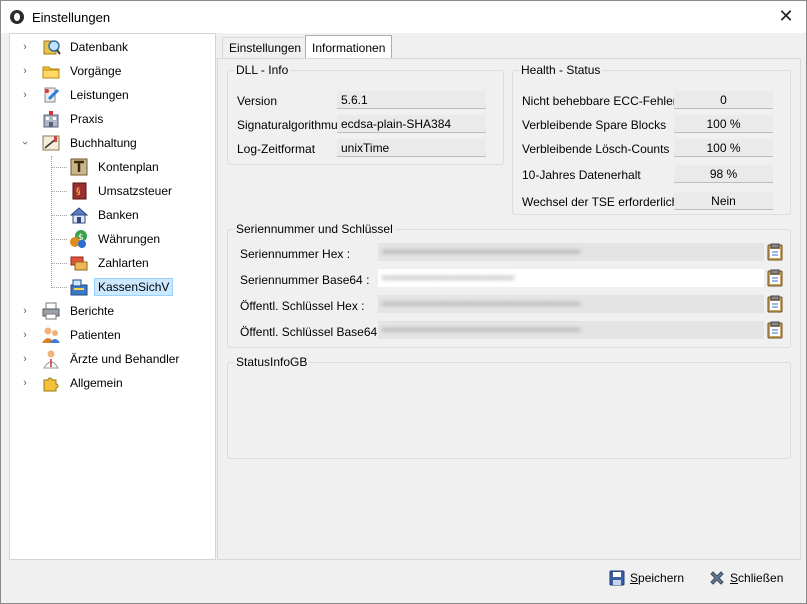 This screenshot has width=807, height=604. I want to click on tree-item-label: Kontenplan, so click(128, 167).